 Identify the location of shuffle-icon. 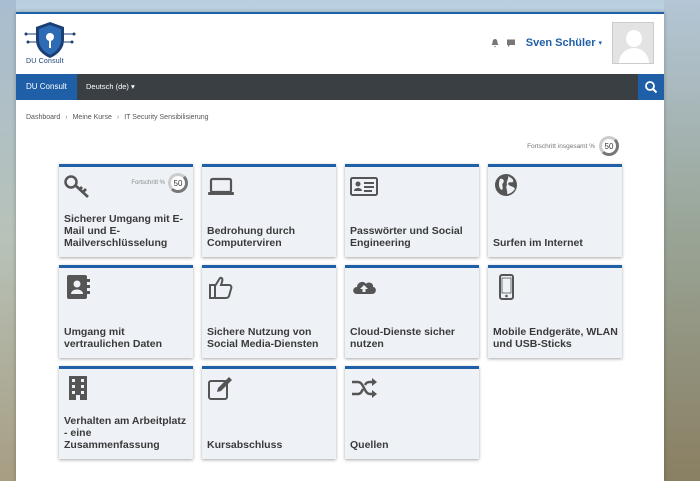
(364, 388).